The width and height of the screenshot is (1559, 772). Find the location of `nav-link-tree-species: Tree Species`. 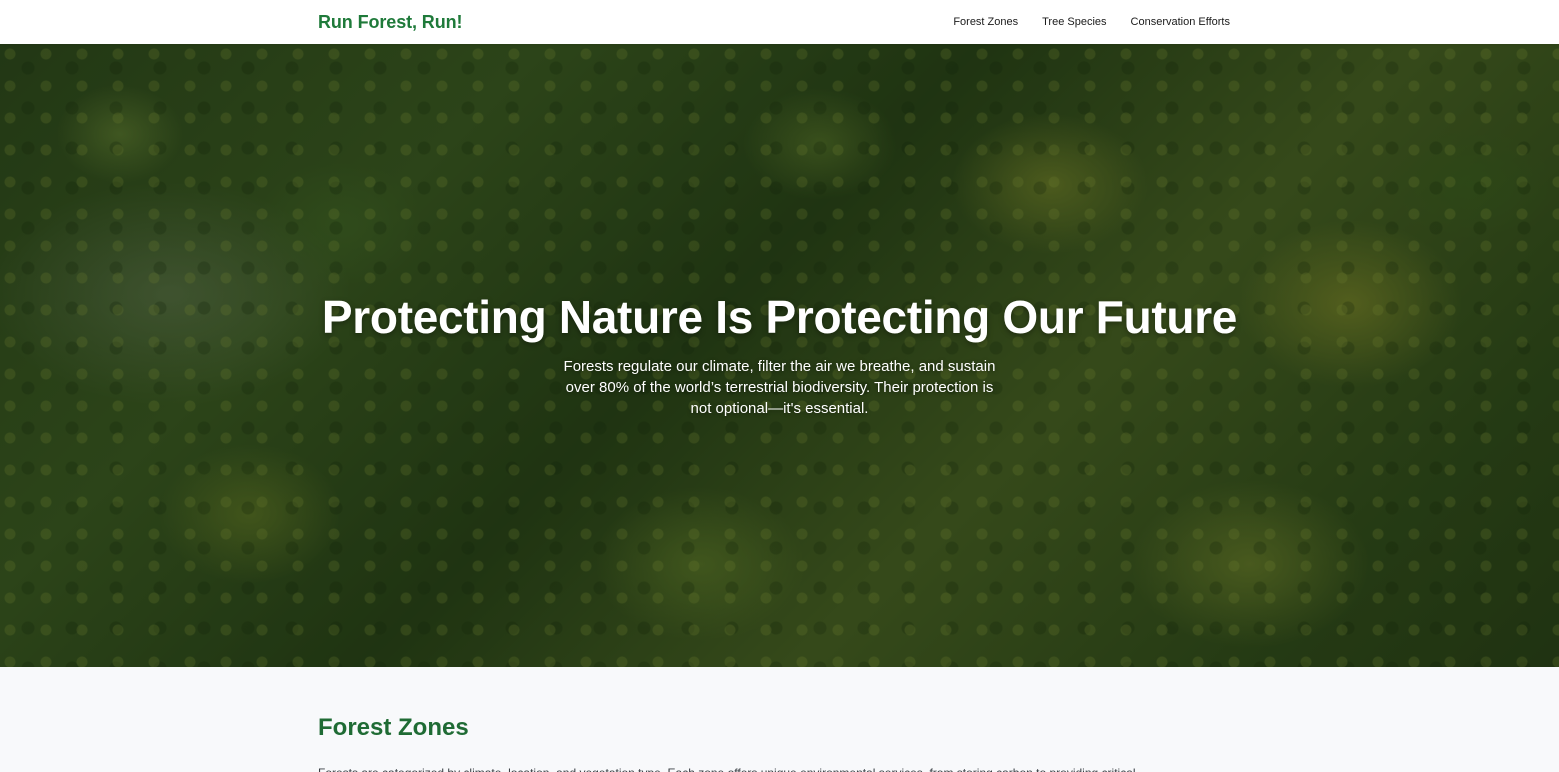

nav-link-tree-species: Tree Species is located at coordinates (1074, 22).